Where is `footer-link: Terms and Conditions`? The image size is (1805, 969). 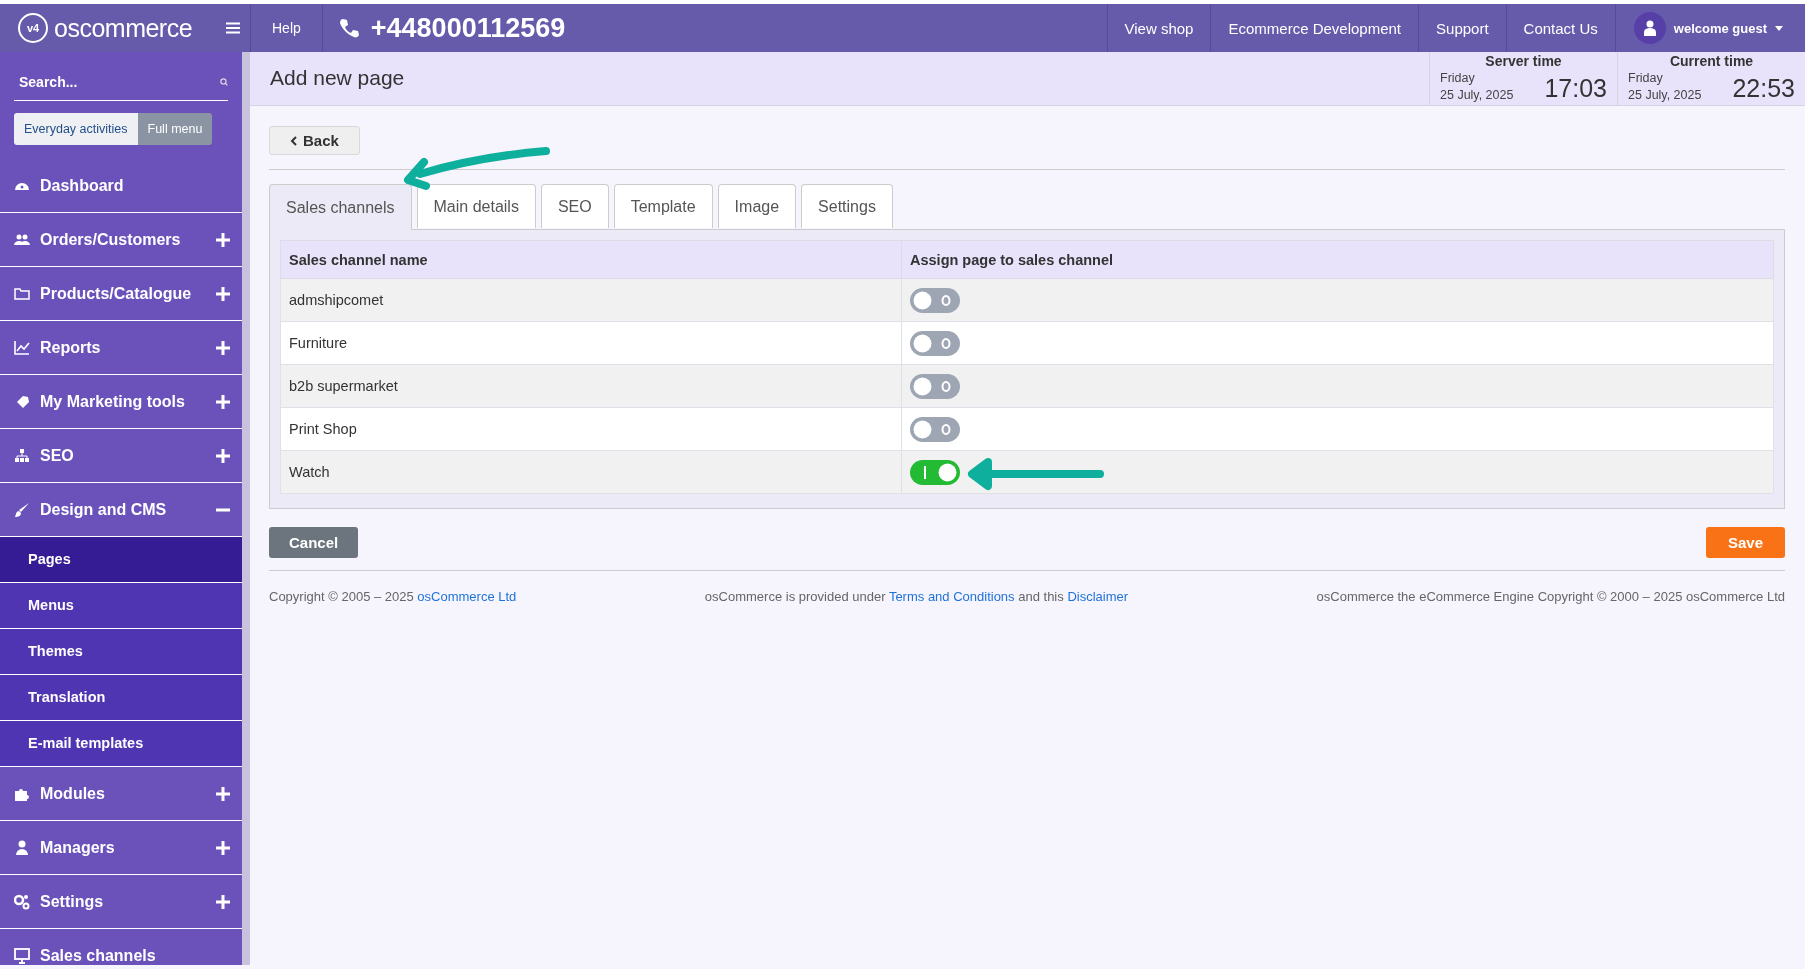 footer-link: Terms and Conditions is located at coordinates (951, 596).